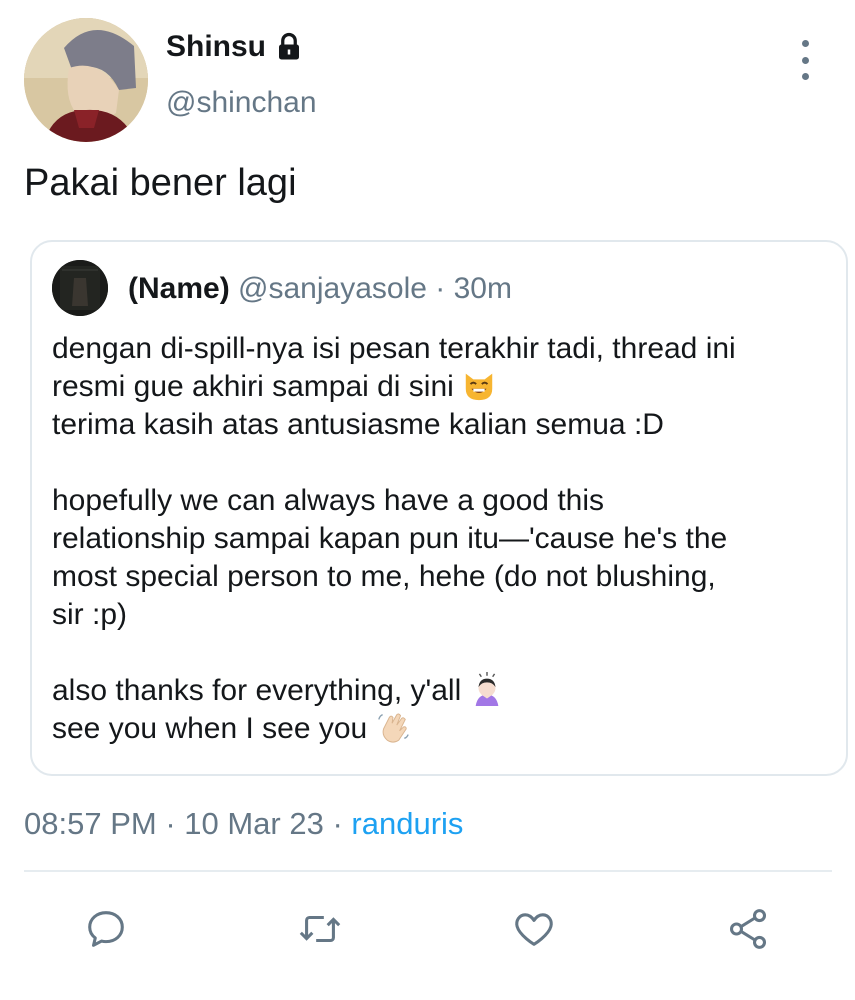 Image resolution: width=855 pixels, height=1000 pixels. Describe the element at coordinates (407, 823) in the screenshot. I see `source-link: randuris` at that location.